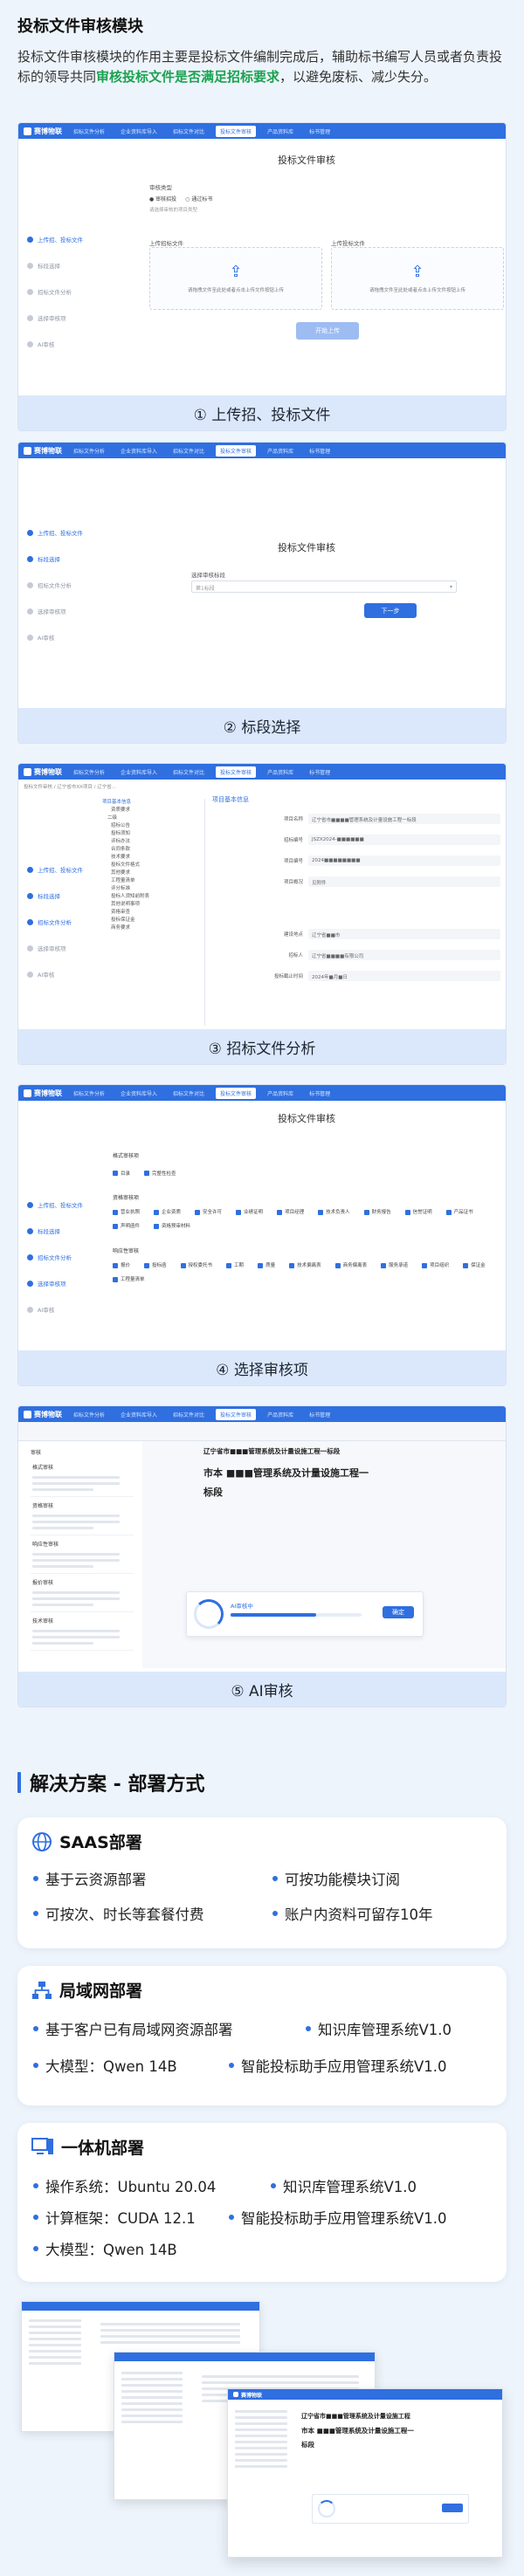 Image resolution: width=524 pixels, height=2576 pixels. Describe the element at coordinates (153, 913) in the screenshot. I see `tree-item: 资格审查` at that location.